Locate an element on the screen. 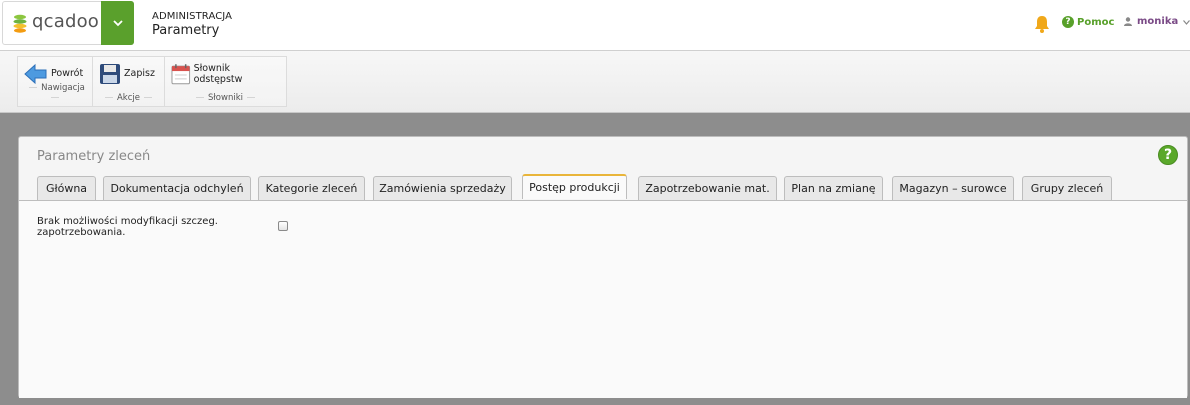  ribbon-group-label: Nawigacja is located at coordinates (55, 93).